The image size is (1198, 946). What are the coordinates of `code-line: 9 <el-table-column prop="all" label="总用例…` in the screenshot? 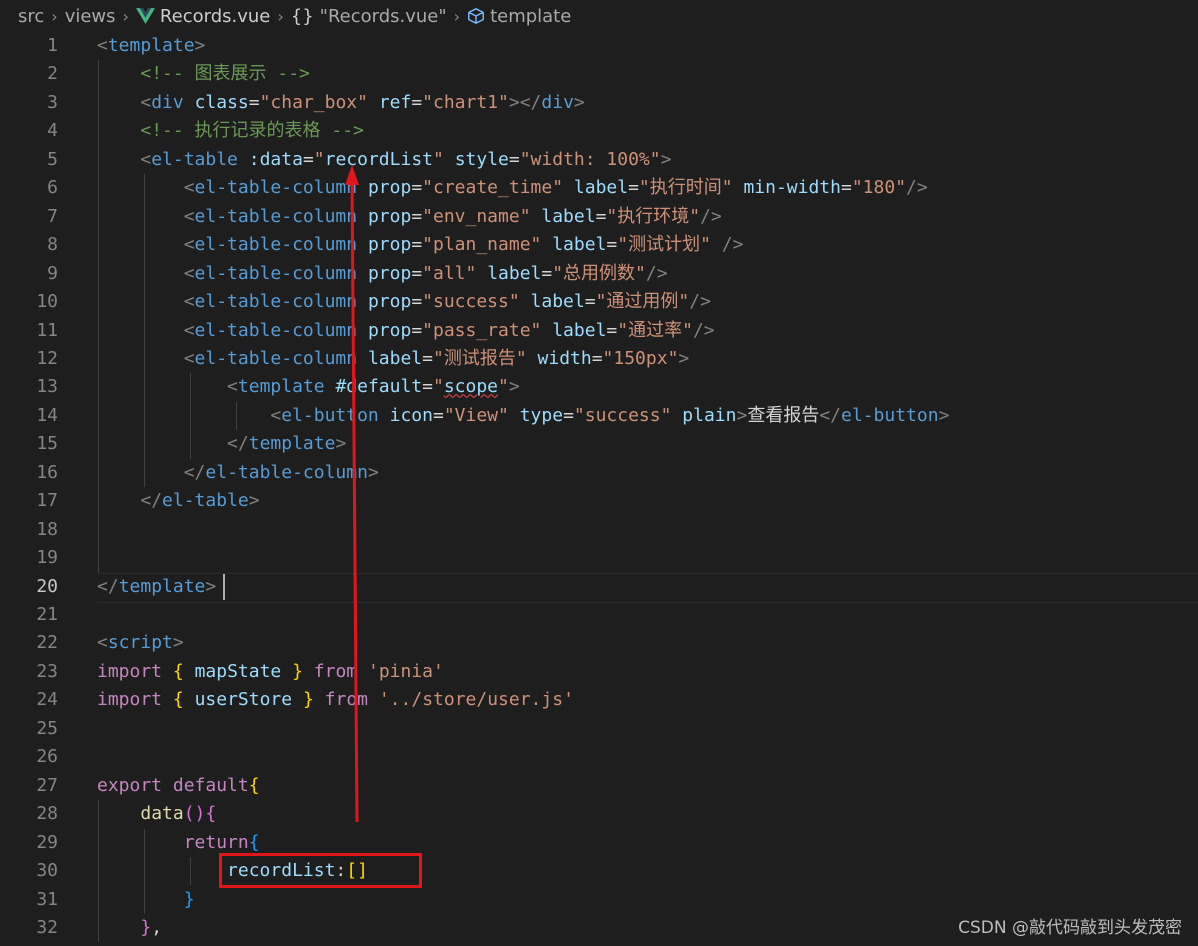 It's located at (599, 274).